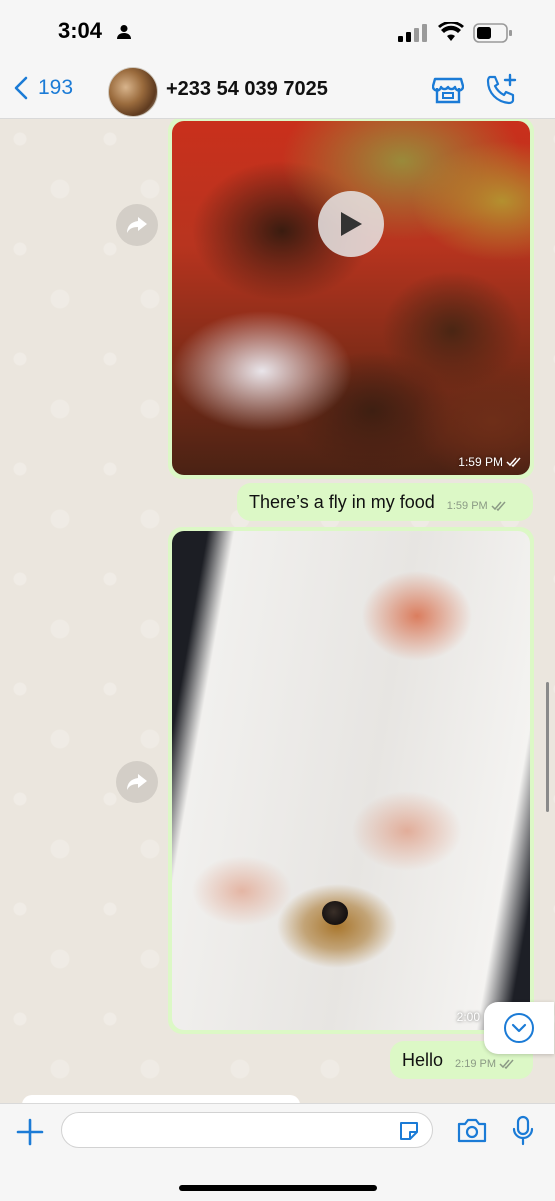  Describe the element at coordinates (124, 34) in the screenshot. I see `person-icon` at that location.